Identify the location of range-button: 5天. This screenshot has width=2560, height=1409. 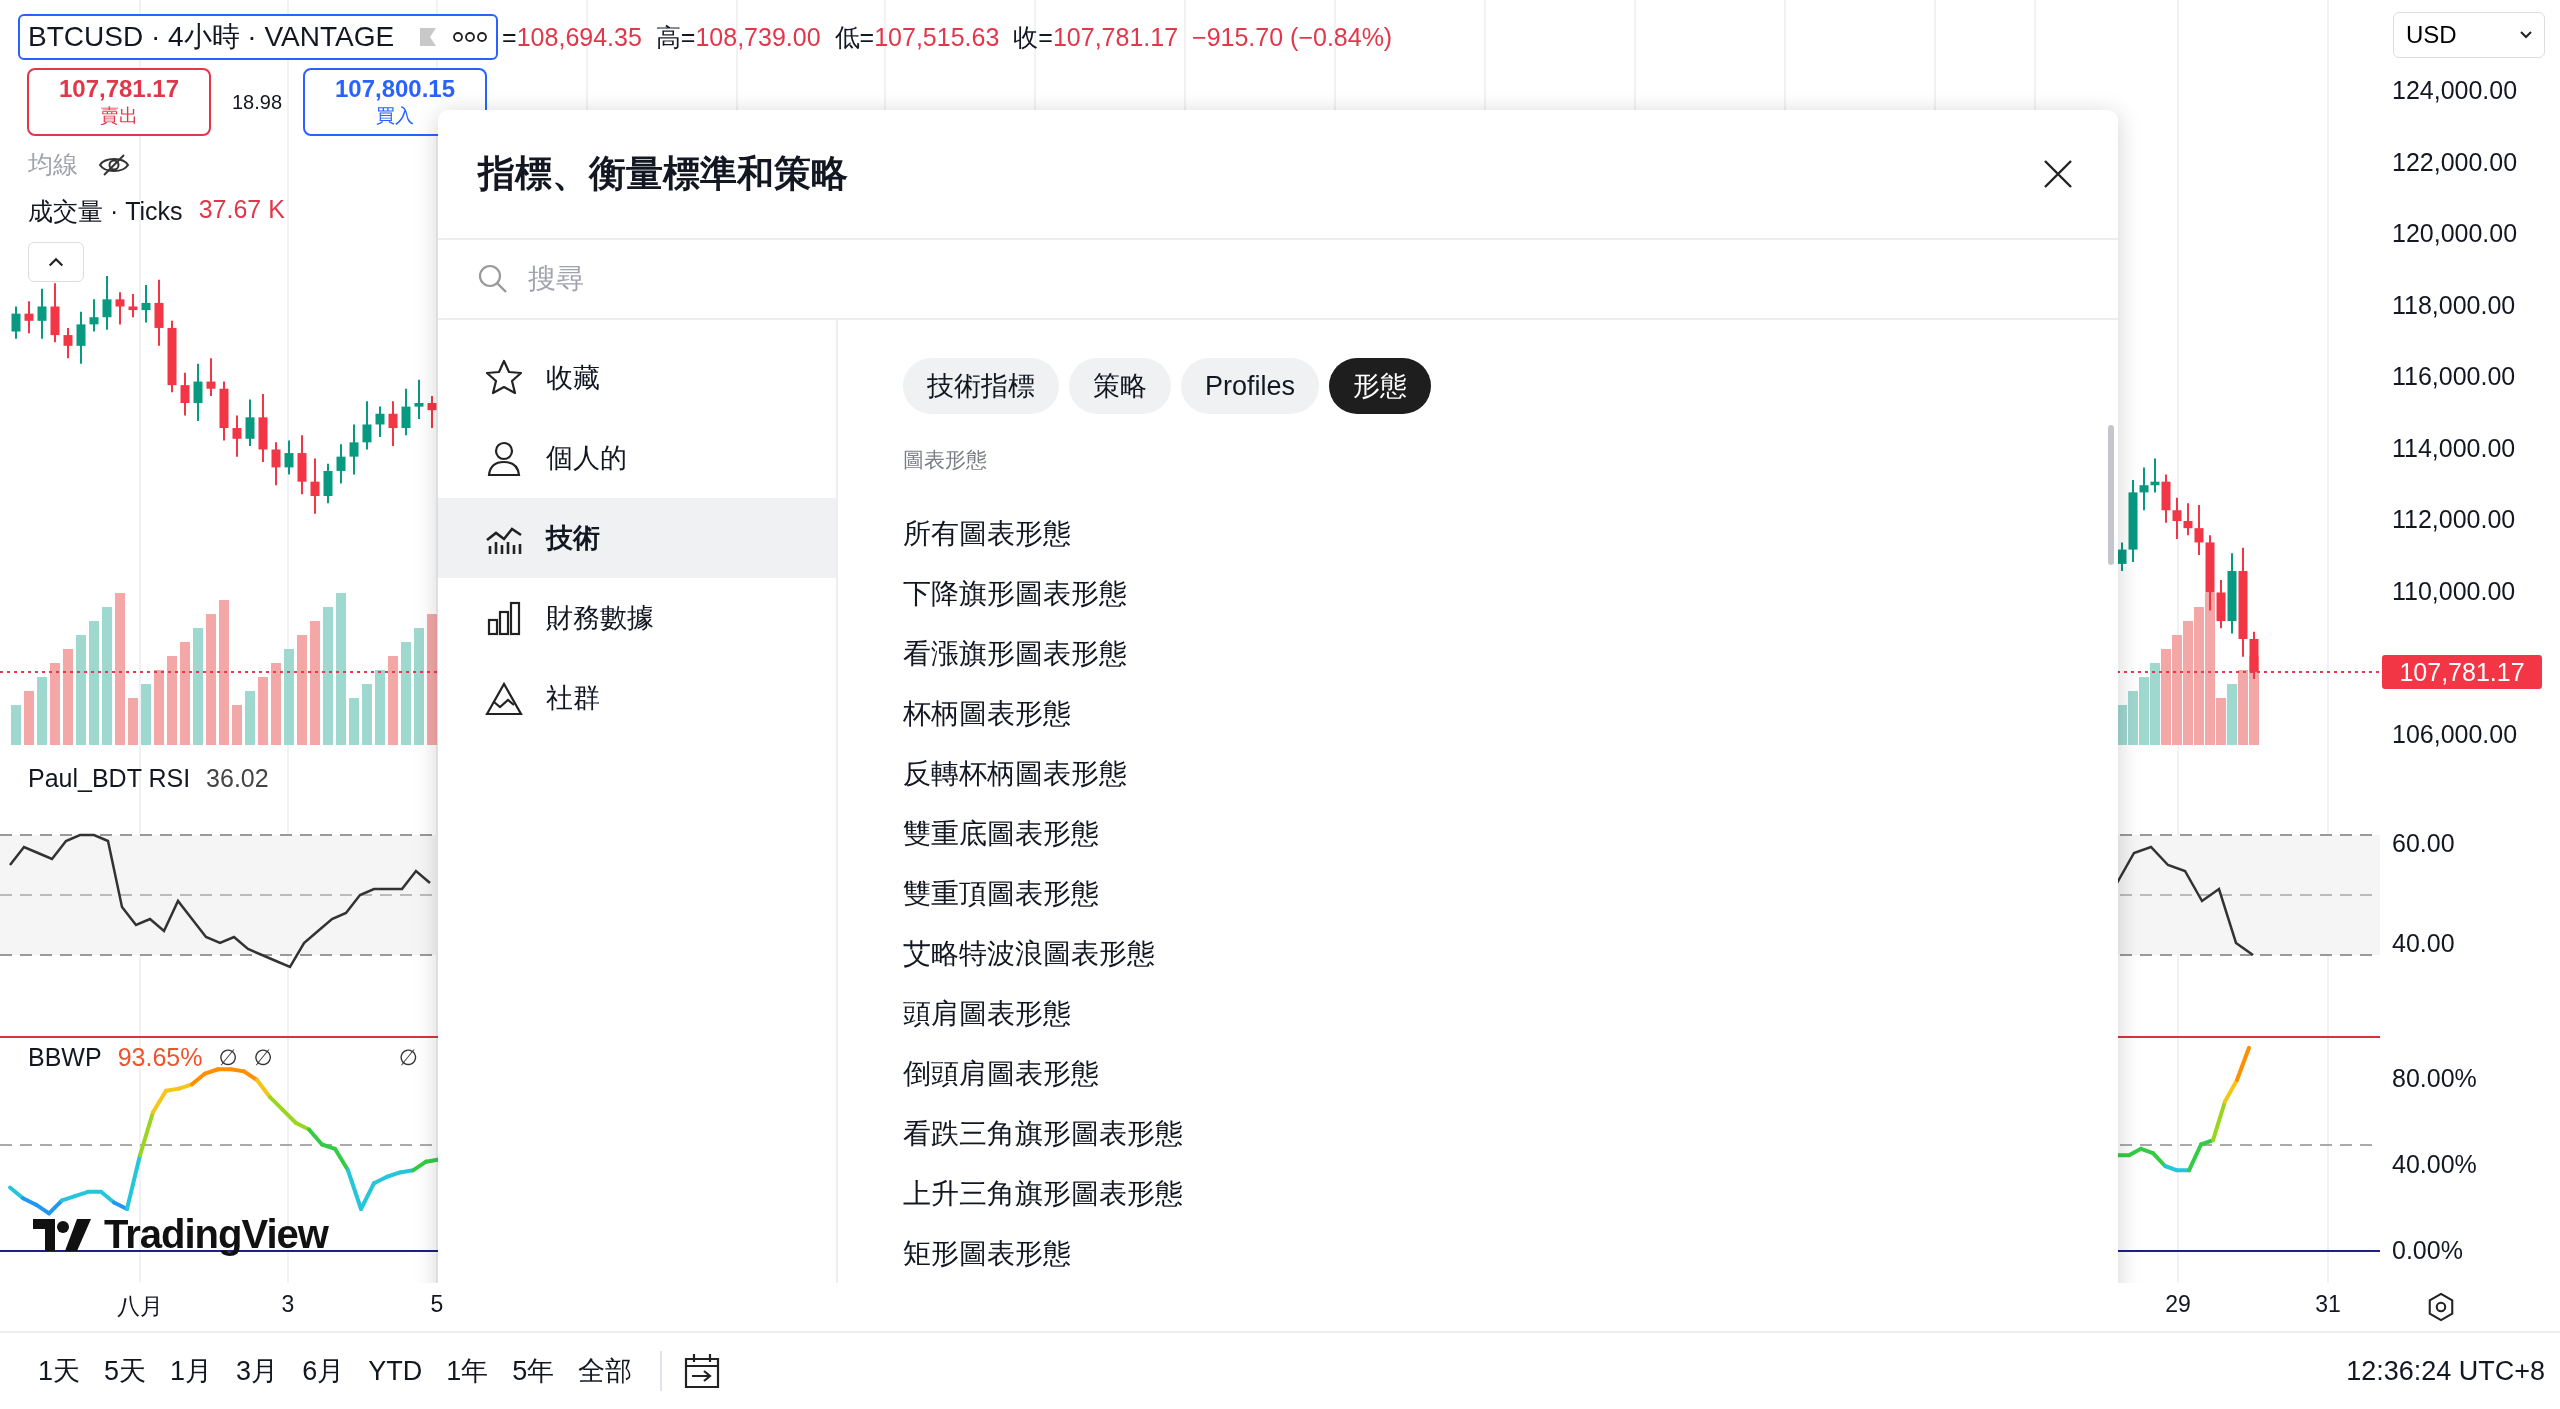
(125, 1371).